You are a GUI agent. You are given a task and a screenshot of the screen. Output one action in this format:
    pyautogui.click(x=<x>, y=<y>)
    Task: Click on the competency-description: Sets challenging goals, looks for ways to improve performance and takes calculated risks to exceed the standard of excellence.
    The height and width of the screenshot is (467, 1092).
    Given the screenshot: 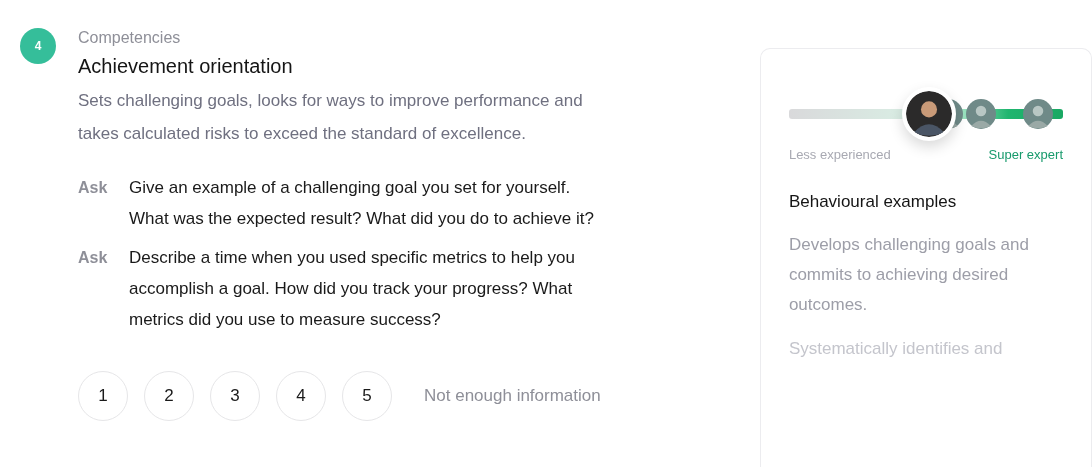 What is the action you would take?
    pyautogui.click(x=331, y=117)
    